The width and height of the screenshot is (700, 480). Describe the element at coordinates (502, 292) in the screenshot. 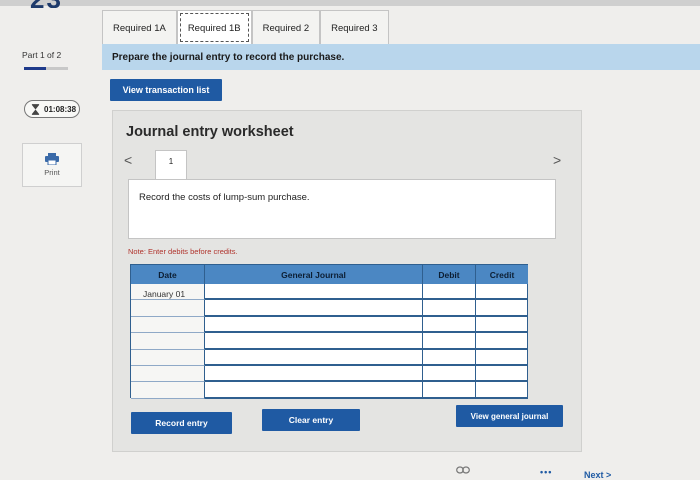

I see `row-1-credit-cell` at that location.